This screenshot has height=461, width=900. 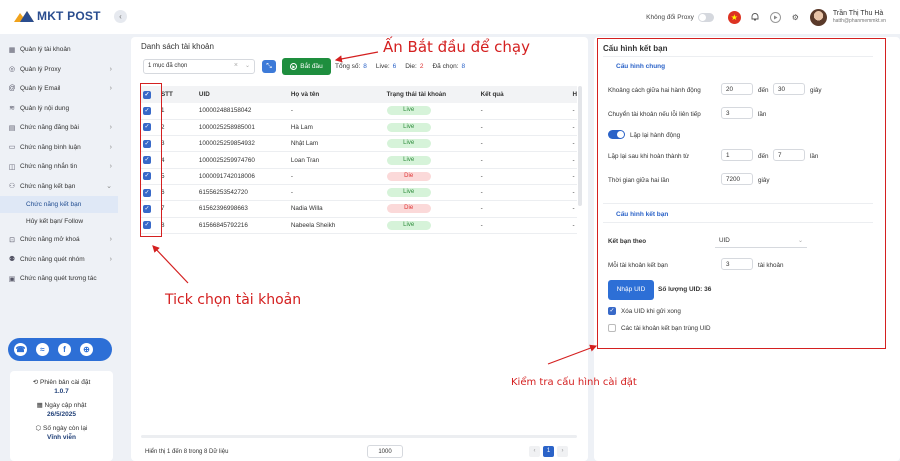 I want to click on result-cell: -, so click(x=524, y=128).